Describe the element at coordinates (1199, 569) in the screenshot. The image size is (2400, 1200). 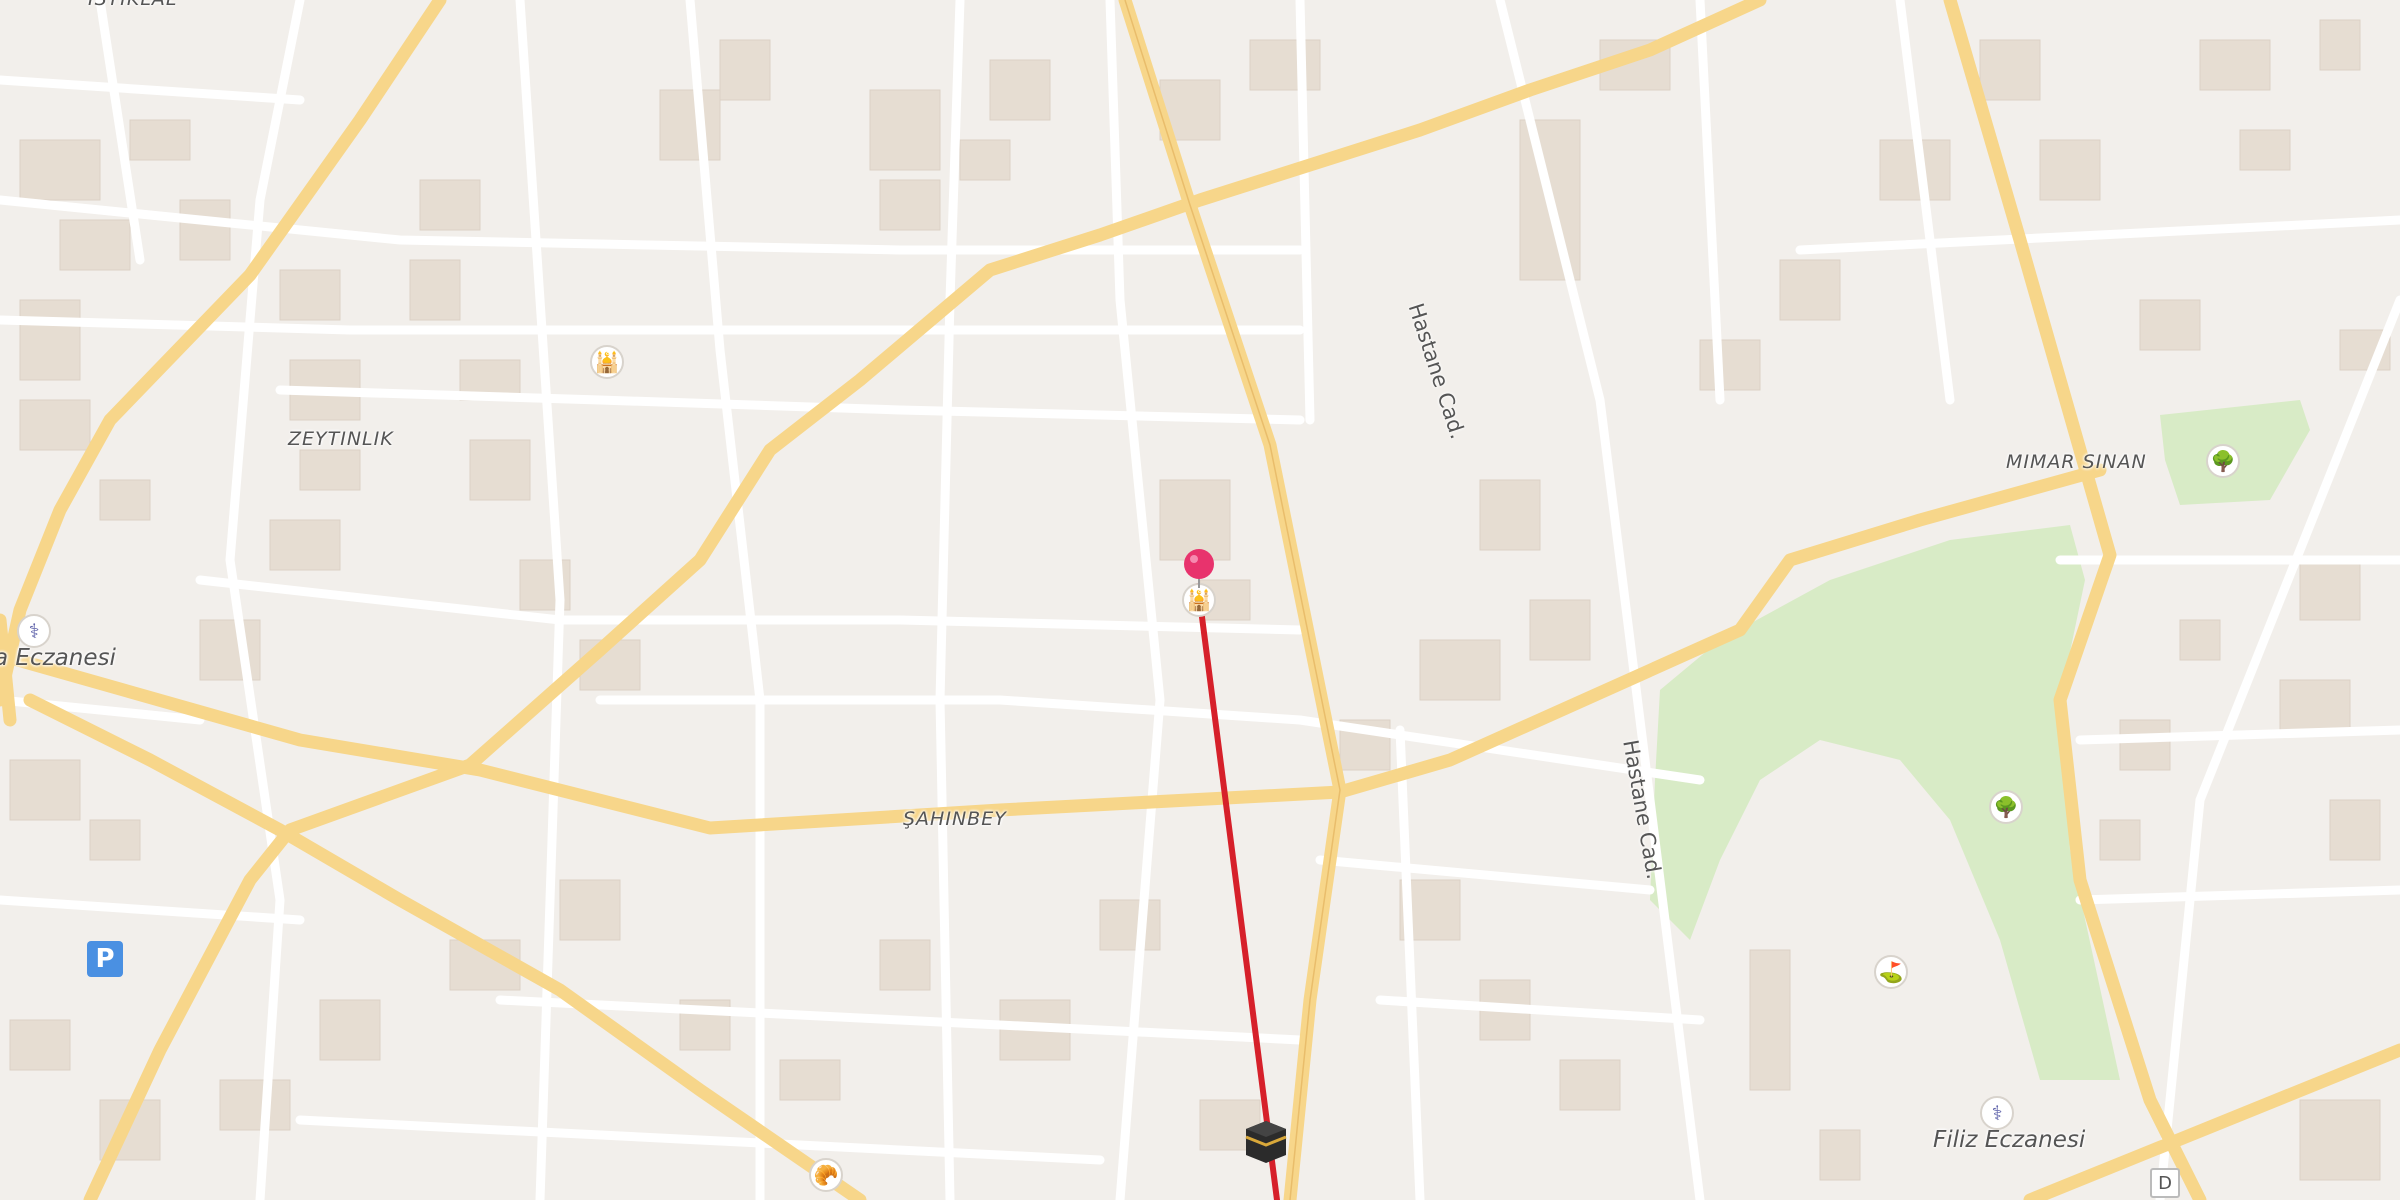
I see `location-pin-icon` at that location.